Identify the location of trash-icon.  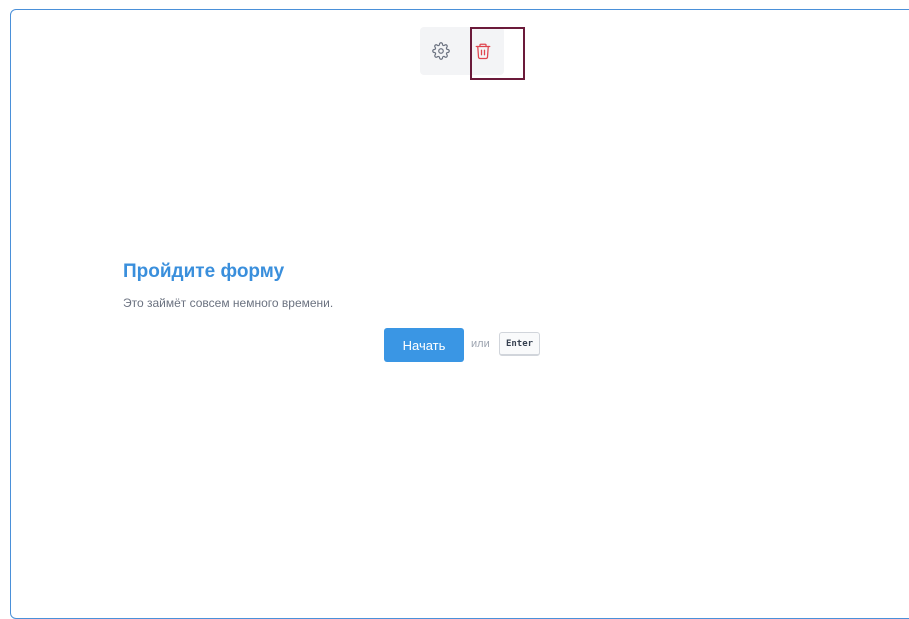
(483, 51).